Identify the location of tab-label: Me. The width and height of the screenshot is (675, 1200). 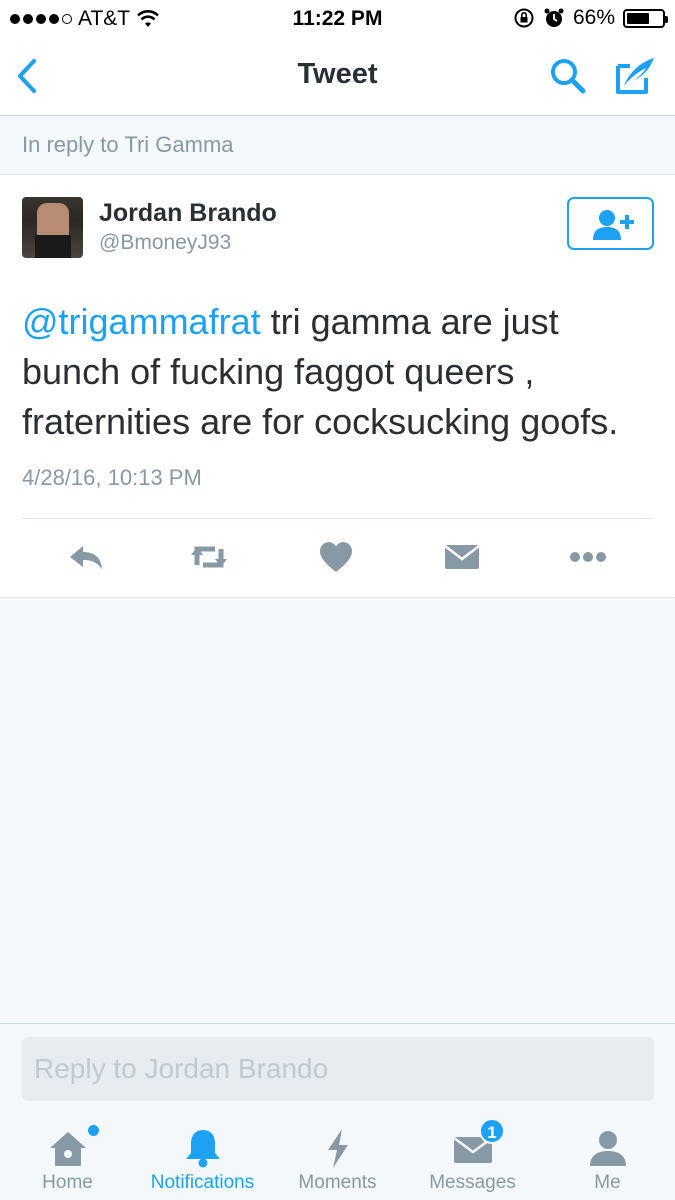
(607, 1182).